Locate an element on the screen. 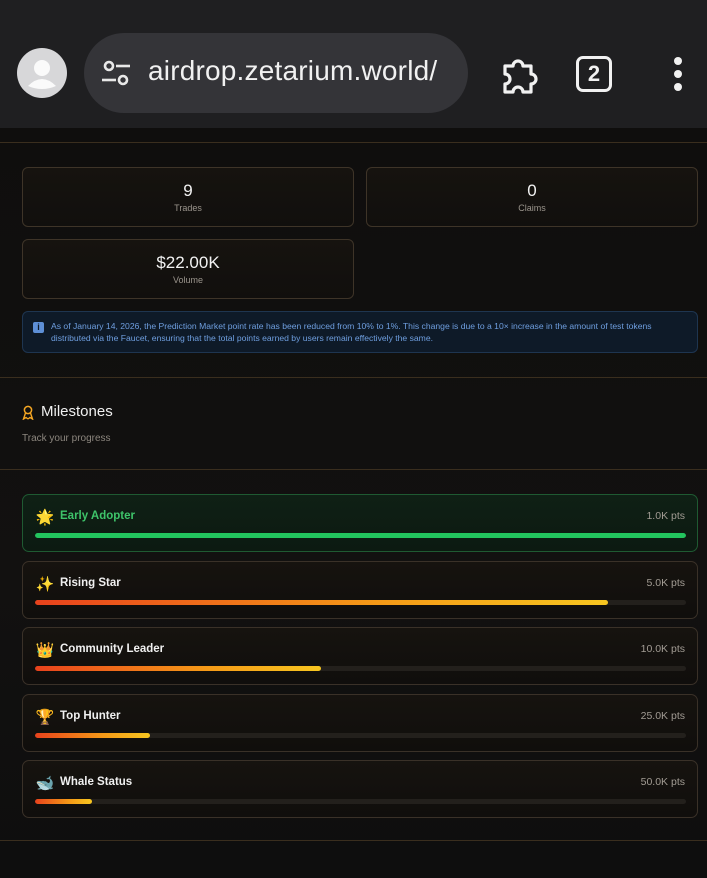 The image size is (707, 878). milestone-name: Community Leader is located at coordinates (112, 649).